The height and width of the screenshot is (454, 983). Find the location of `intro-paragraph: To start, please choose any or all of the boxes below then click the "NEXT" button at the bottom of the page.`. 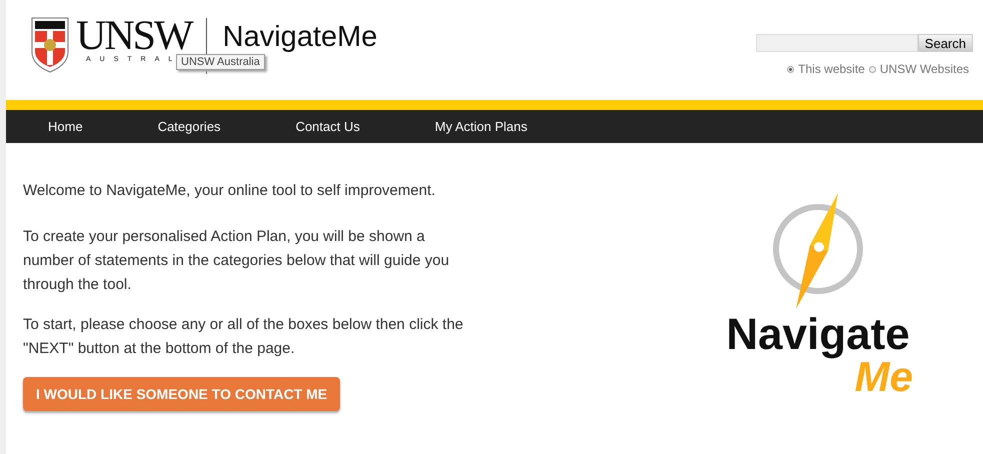

intro-paragraph: To start, please choose any or all of the boxes below then click the "NEXT" button at the bottom of the page. is located at coordinates (243, 337).